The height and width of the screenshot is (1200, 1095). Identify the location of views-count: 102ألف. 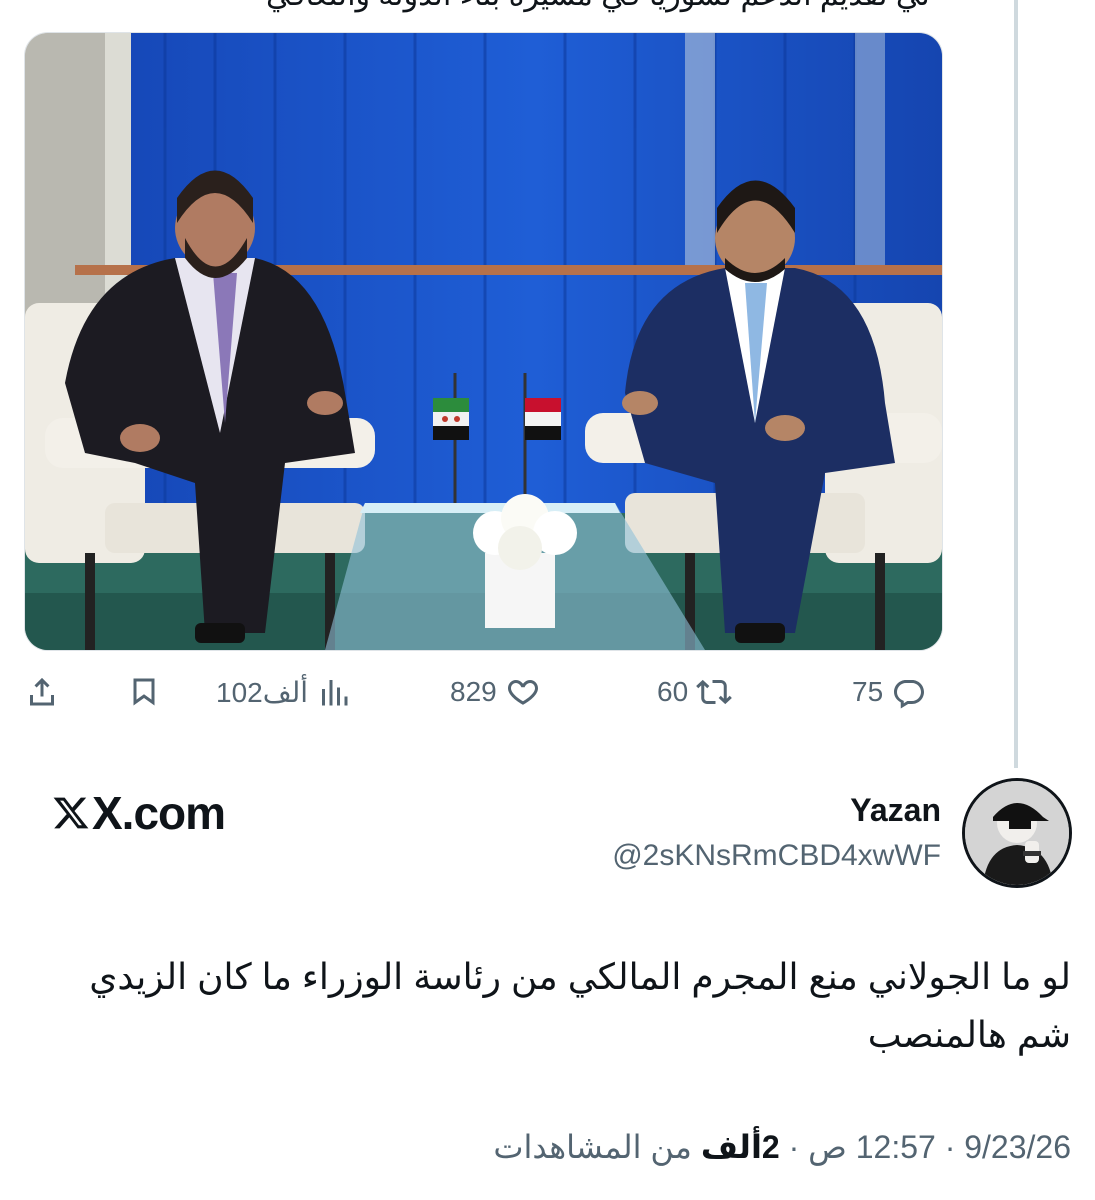
(262, 692).